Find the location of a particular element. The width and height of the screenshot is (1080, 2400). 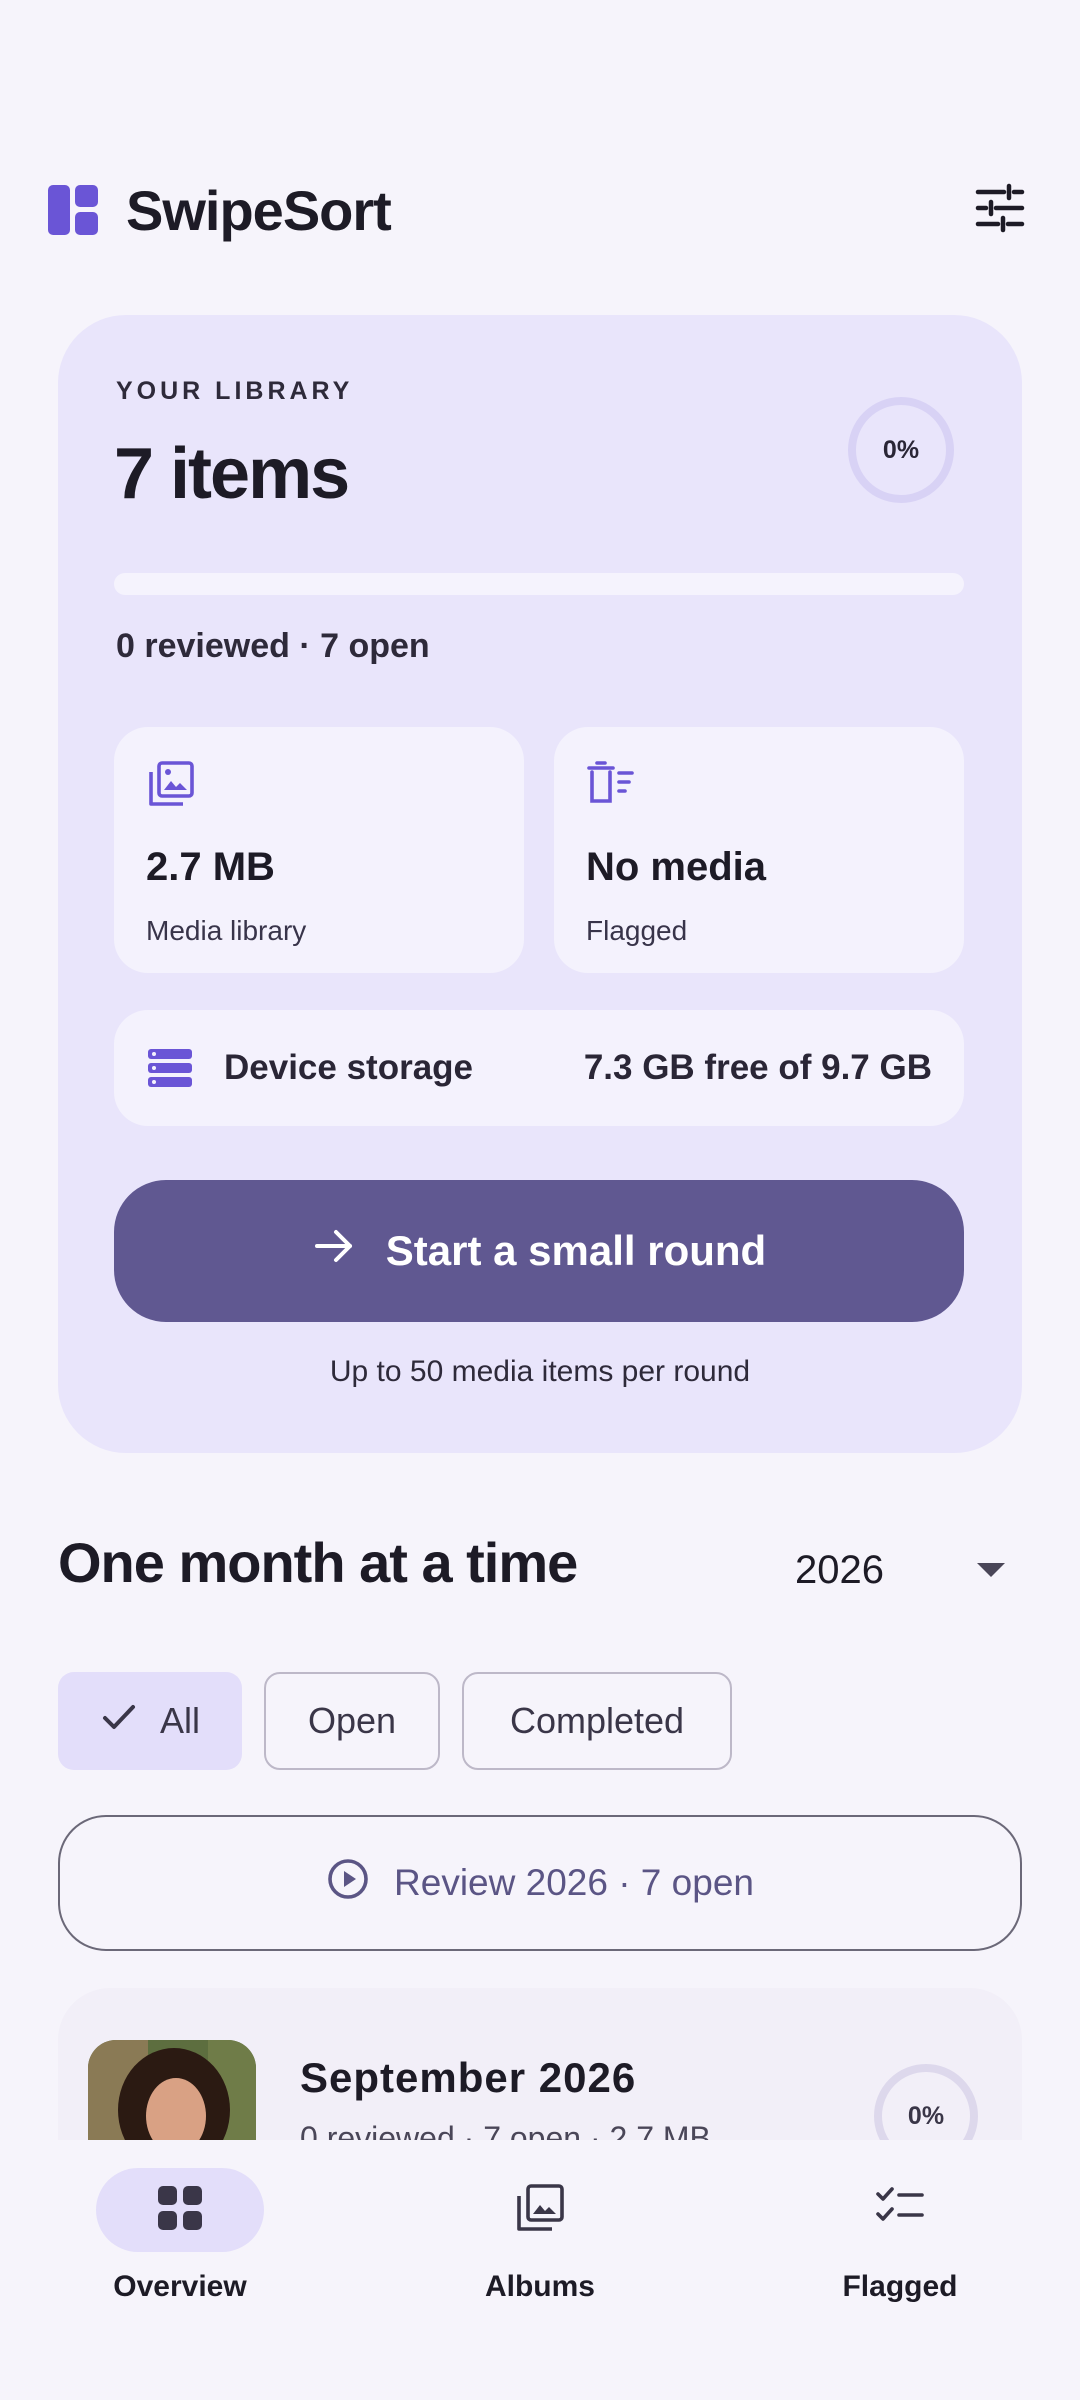

nav-item-flagged: Flagged is located at coordinates (900, 2270).